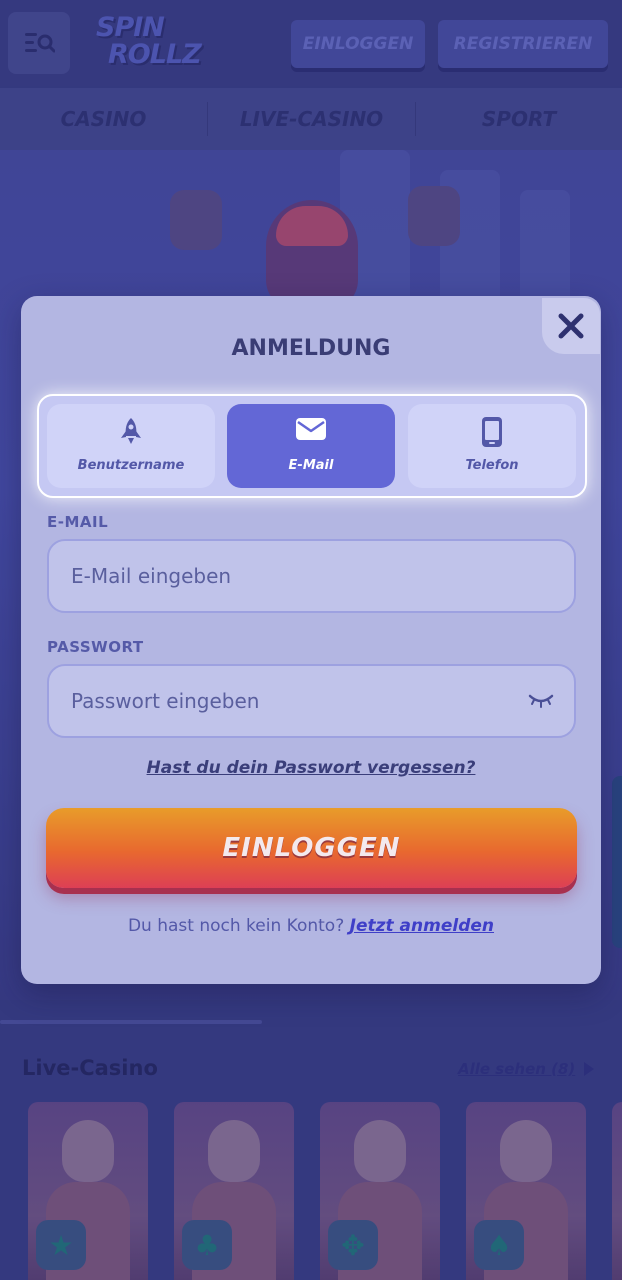 This screenshot has height=1280, width=622. What do you see at coordinates (311, 465) in the screenshot?
I see `tab-email-label: E-Mail` at bounding box center [311, 465].